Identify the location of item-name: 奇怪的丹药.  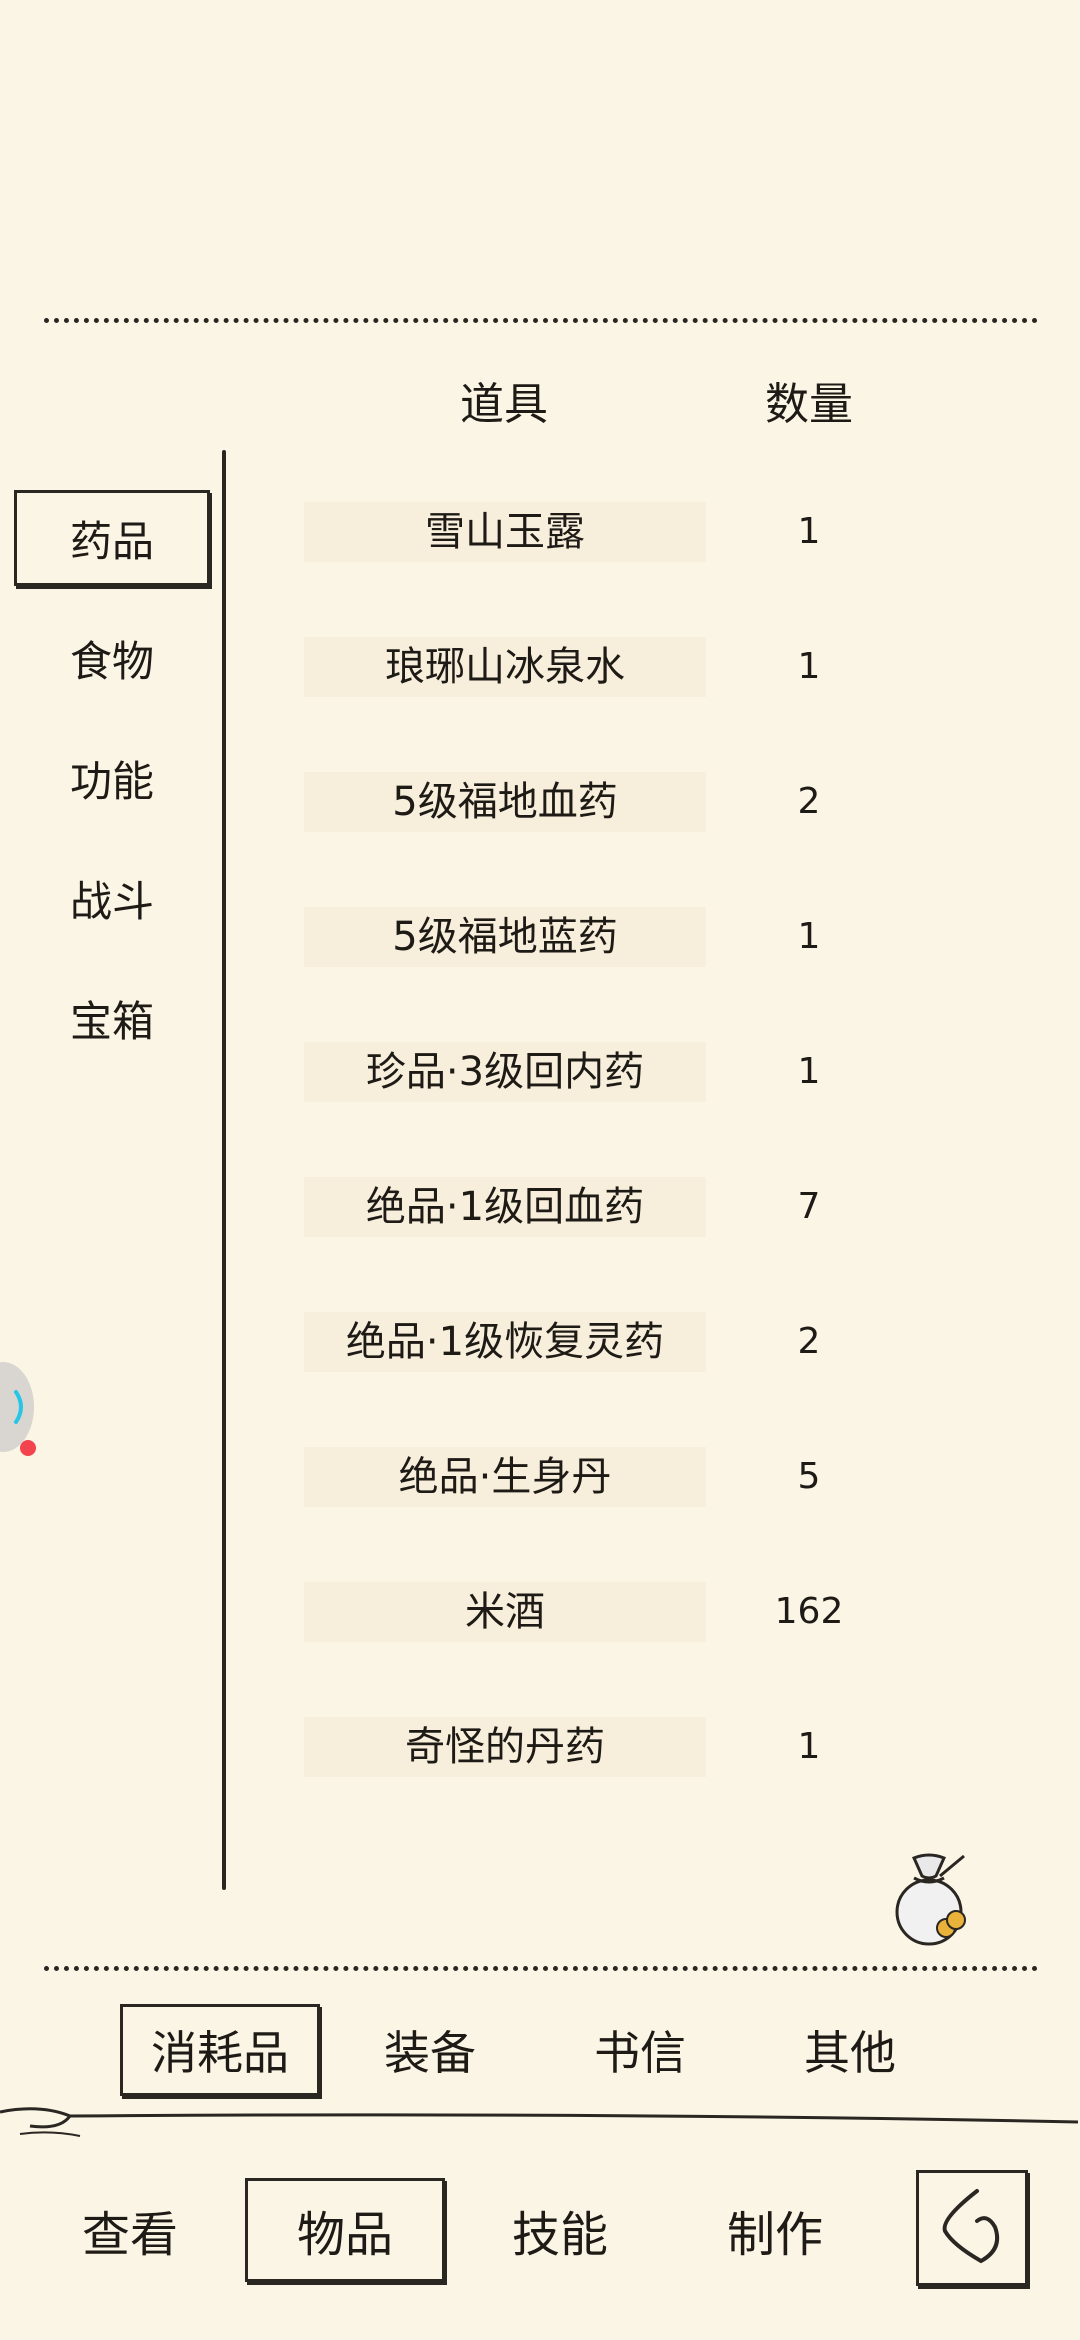
(505, 1747).